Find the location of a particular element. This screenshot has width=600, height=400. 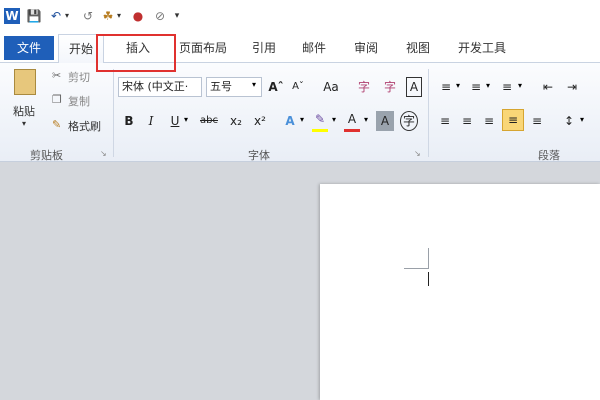

strikethrough-button: abc is located at coordinates (209, 121).